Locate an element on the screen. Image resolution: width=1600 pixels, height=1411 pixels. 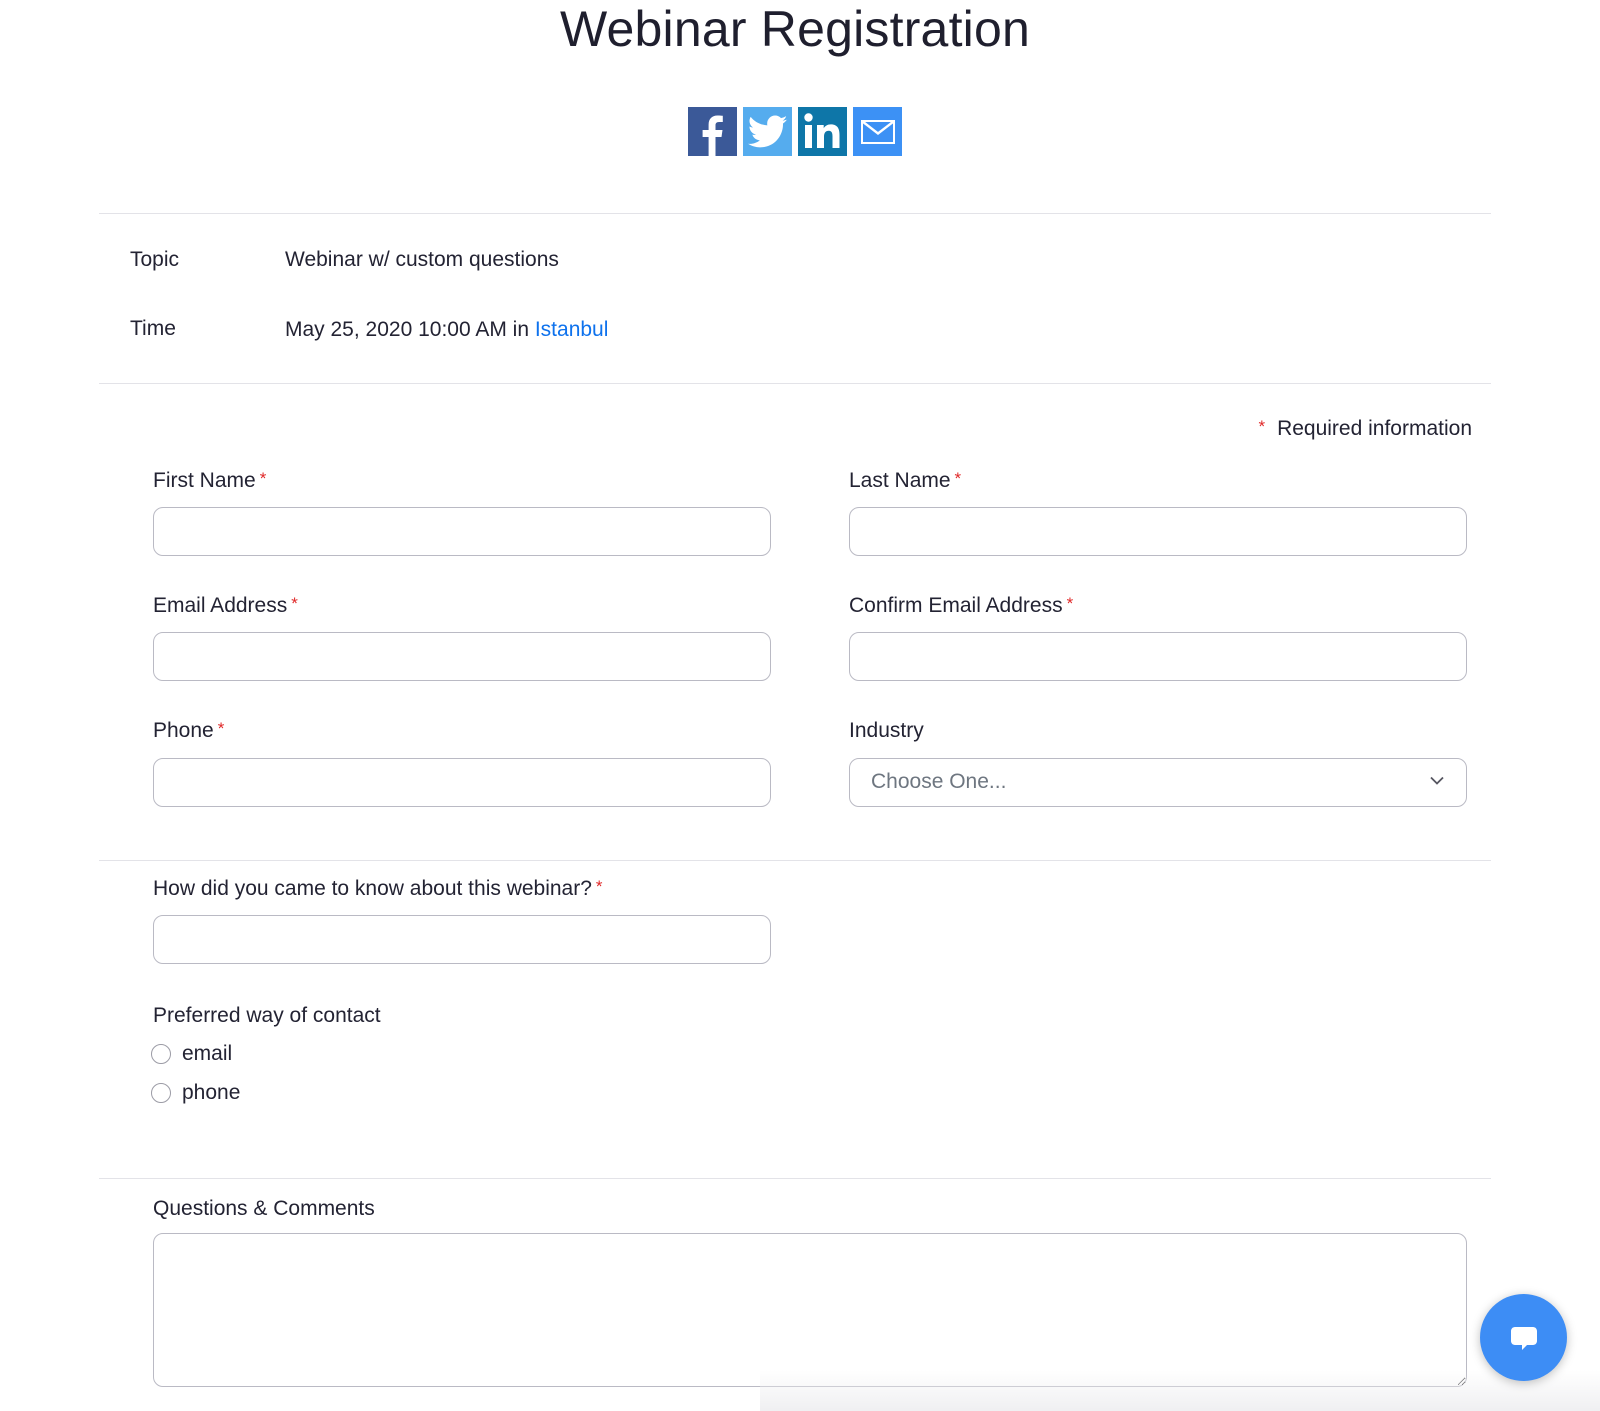
confirm-email-label: Confirm Email Address * is located at coordinates (961, 606).